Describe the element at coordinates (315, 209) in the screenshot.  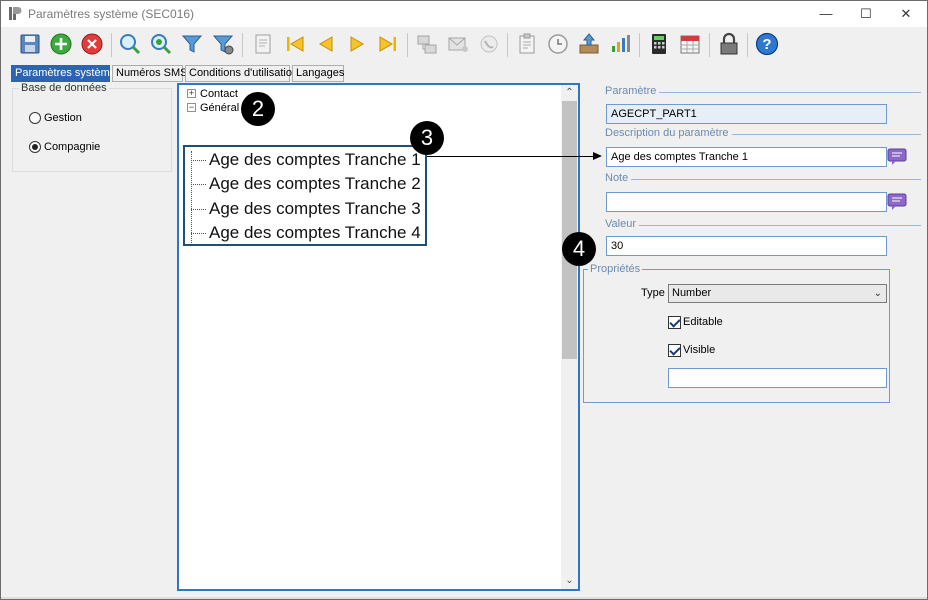
I see `tree-item-label: Age des comptes Tranche 3` at that location.